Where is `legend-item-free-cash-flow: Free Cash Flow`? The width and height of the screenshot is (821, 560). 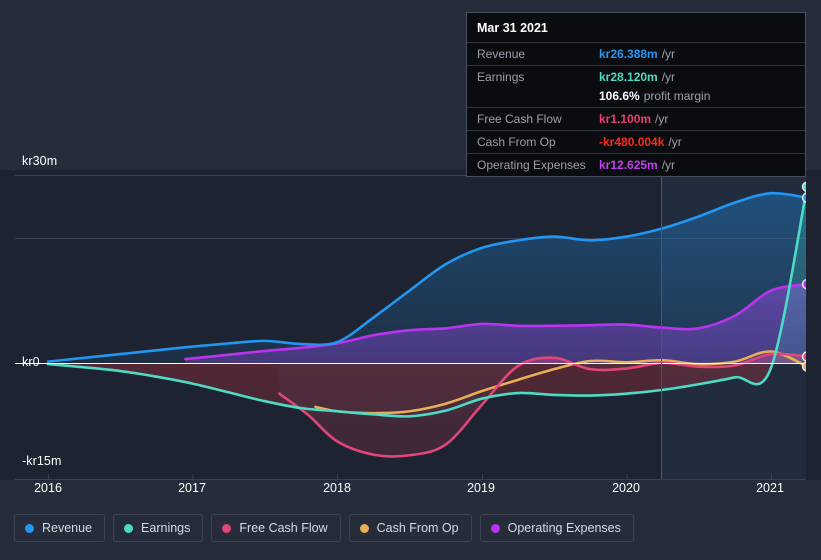
legend-item-free-cash-flow: Free Cash Flow is located at coordinates (276, 528).